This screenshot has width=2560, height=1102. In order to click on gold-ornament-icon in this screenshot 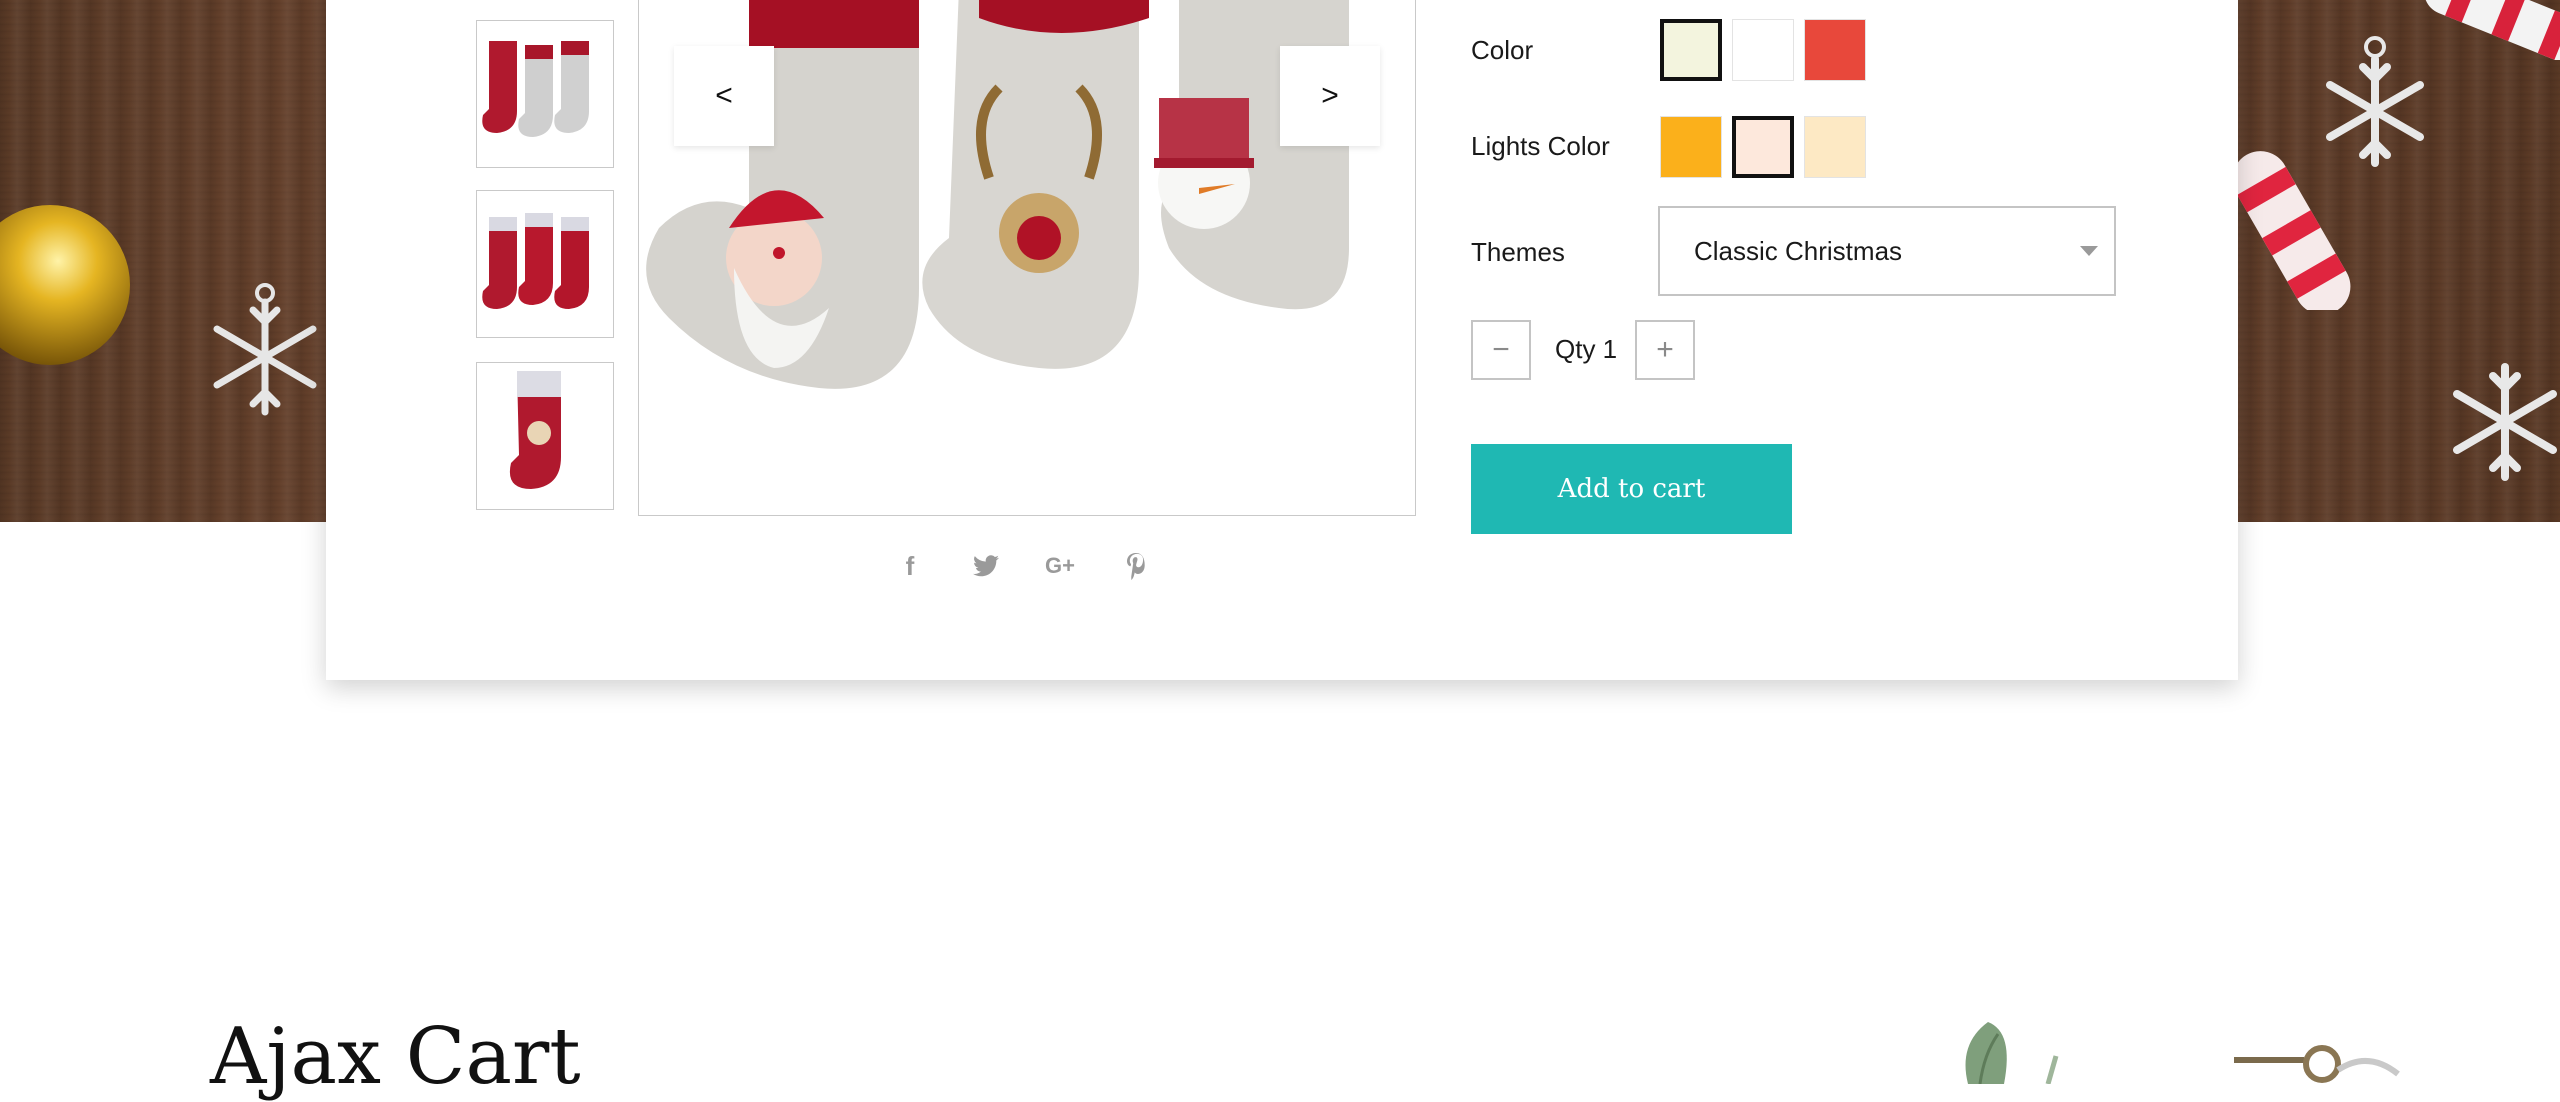, I will do `click(65, 285)`.